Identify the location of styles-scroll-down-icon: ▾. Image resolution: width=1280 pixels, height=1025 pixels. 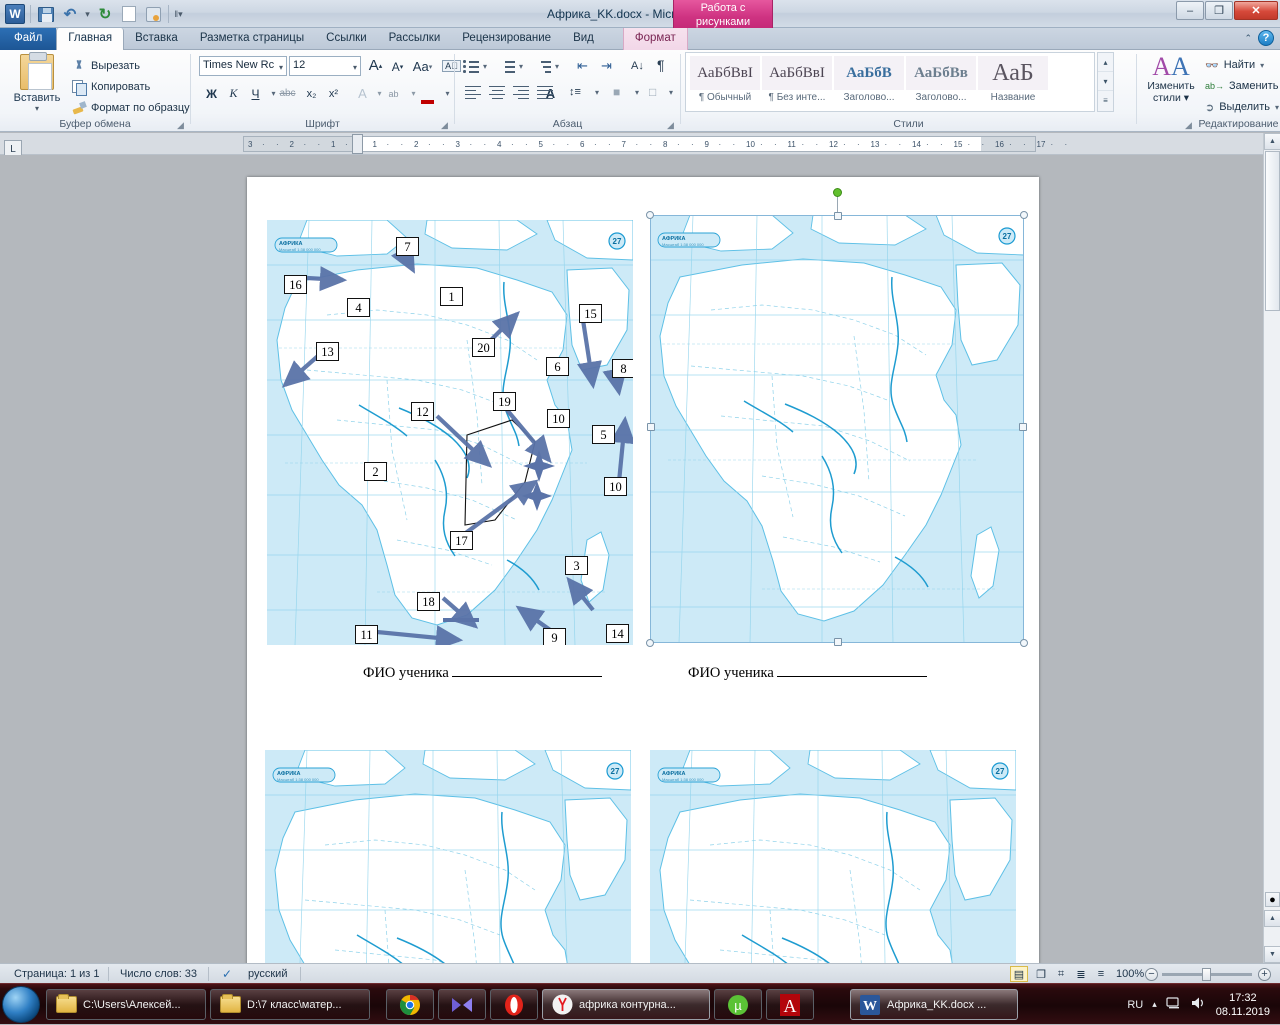
(1105, 81).